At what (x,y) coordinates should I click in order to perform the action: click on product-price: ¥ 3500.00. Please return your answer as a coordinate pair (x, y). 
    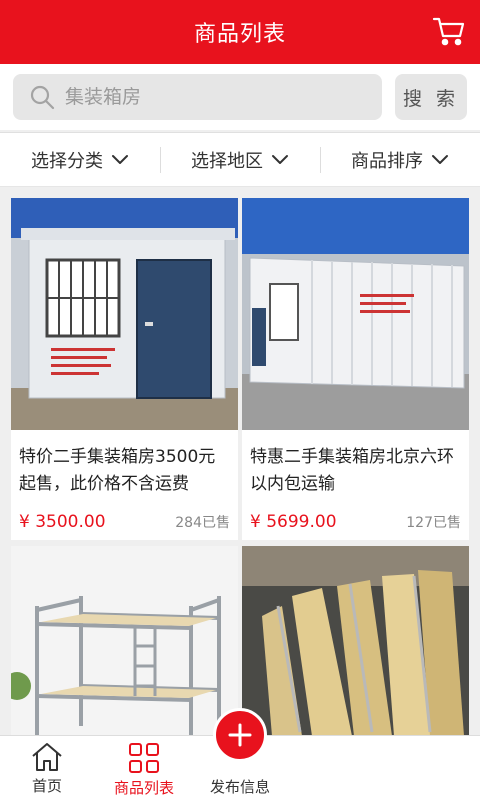
    Looking at the image, I should click on (62, 522).